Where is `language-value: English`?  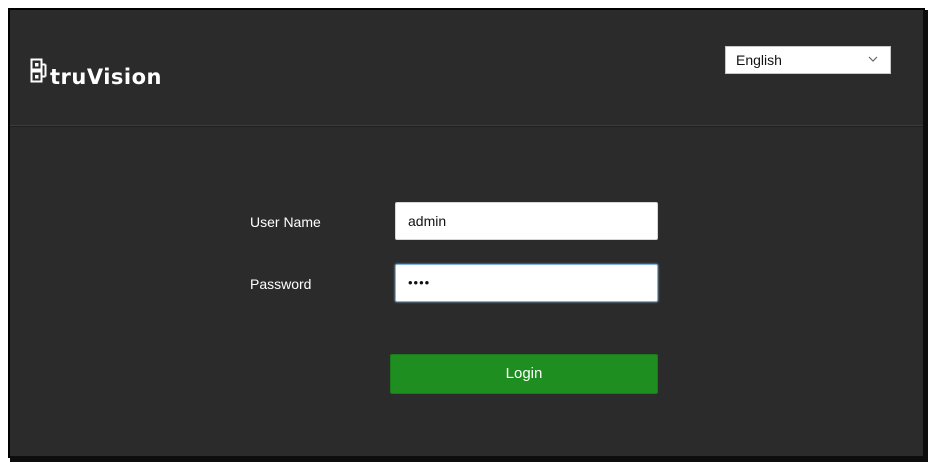
language-value: English is located at coordinates (759, 60).